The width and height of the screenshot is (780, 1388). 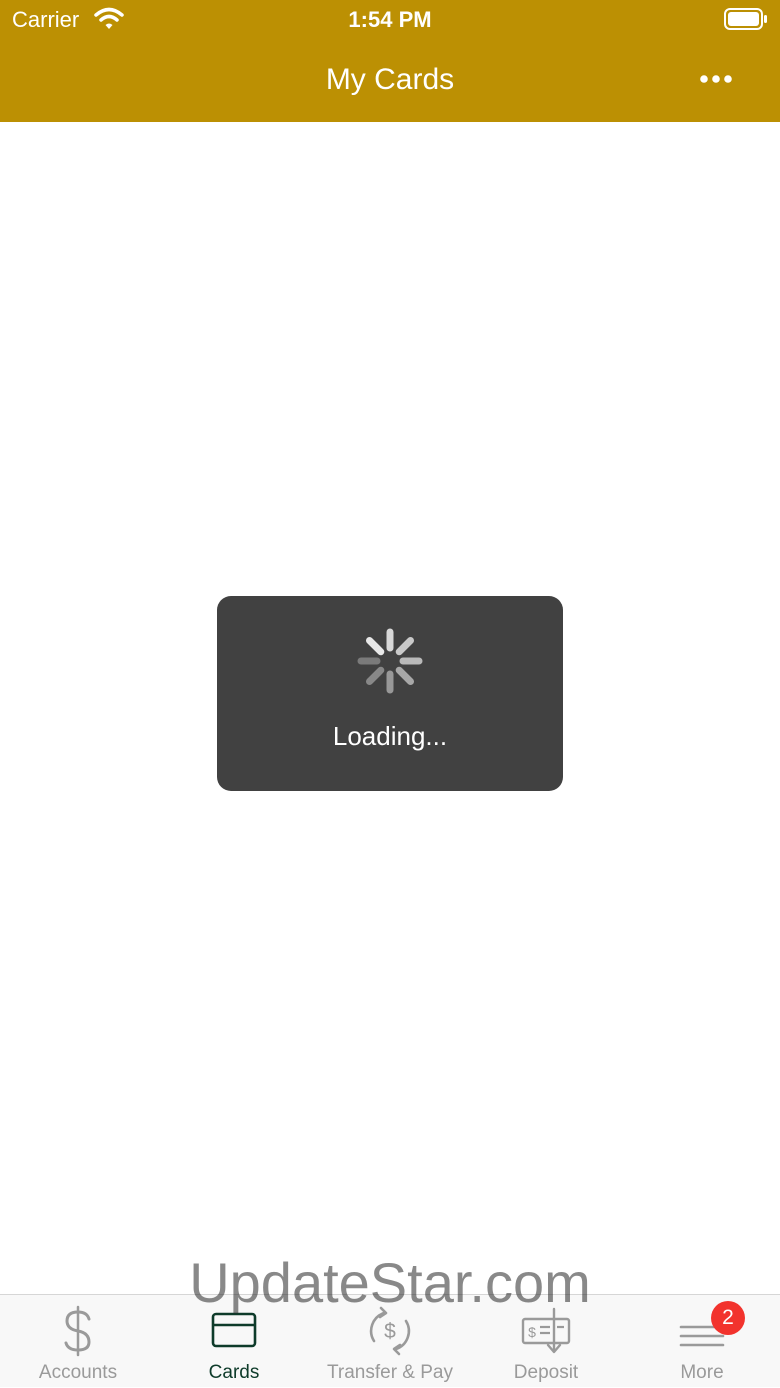 I want to click on tab-label-deposit: Deposit, so click(x=546, y=1372).